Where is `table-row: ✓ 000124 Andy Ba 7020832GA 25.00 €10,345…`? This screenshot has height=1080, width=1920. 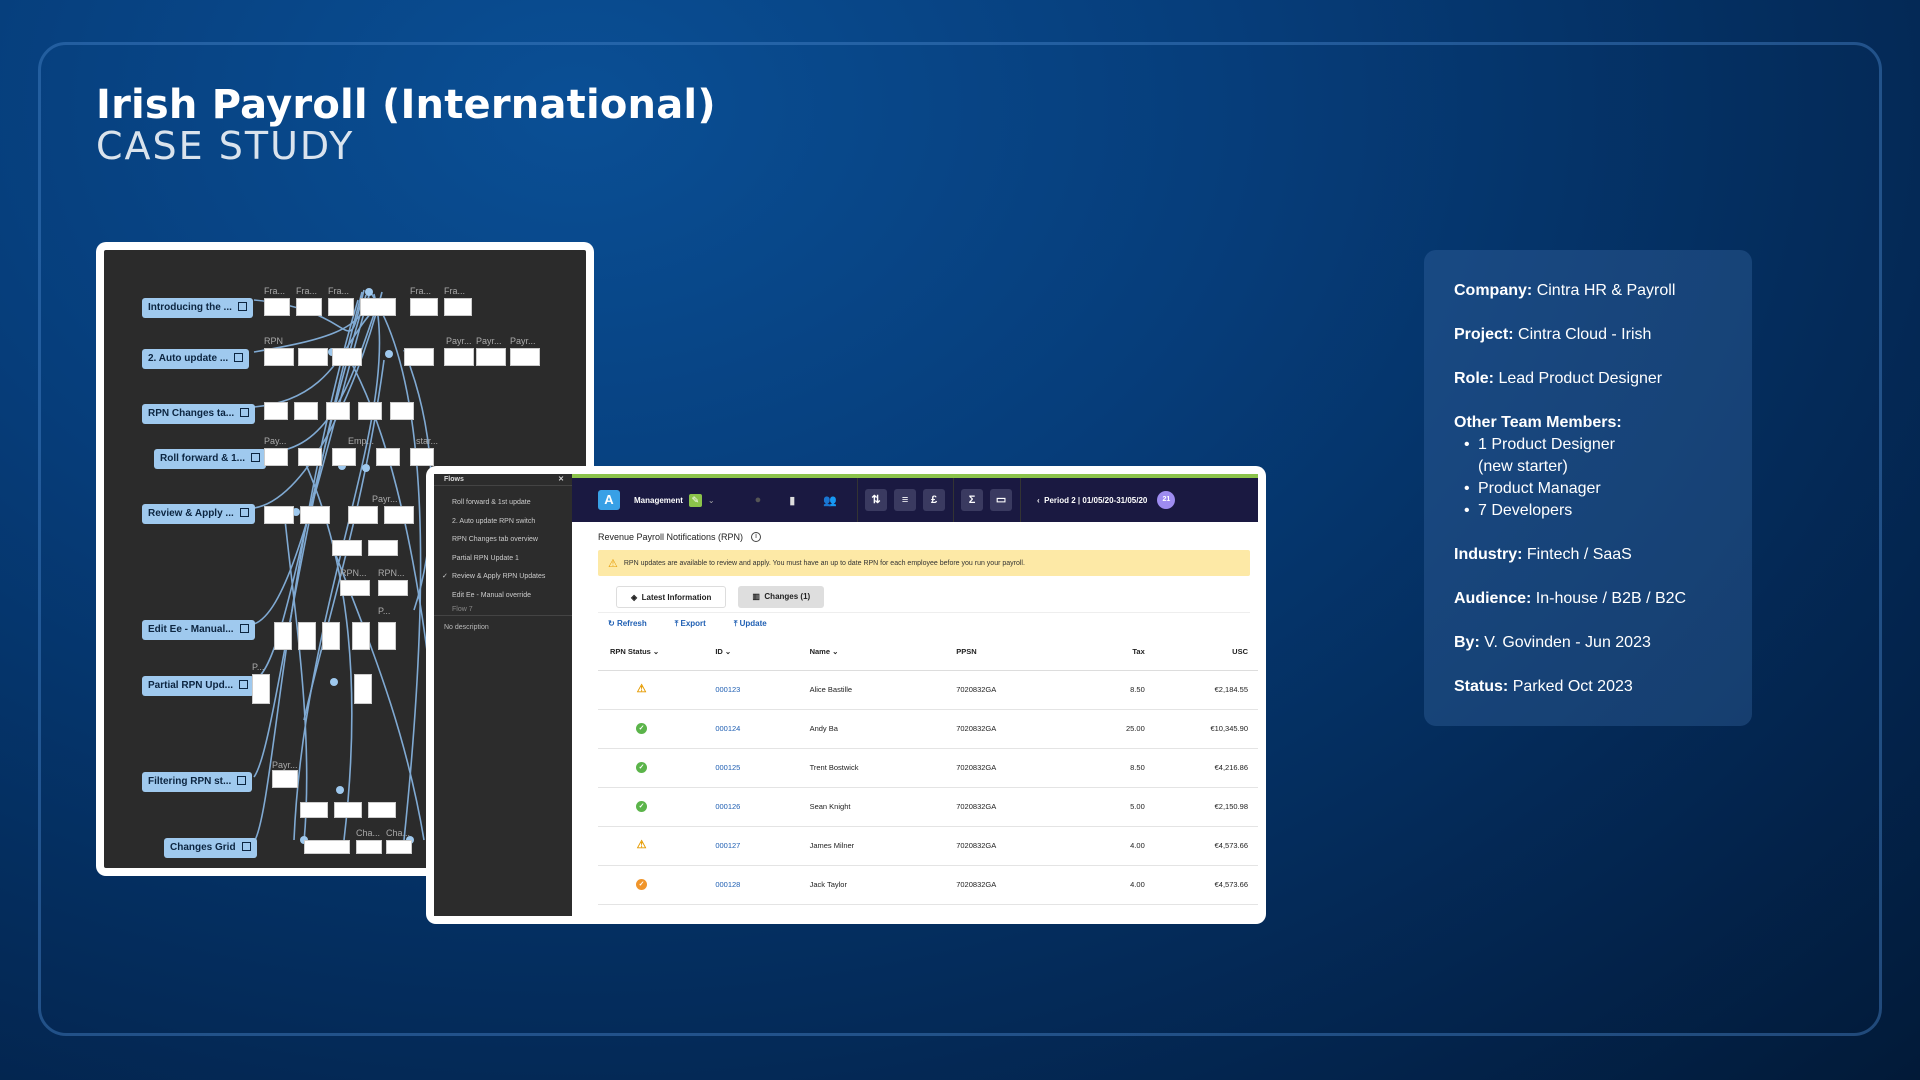 table-row: ✓ 000124 Andy Ba 7020832GA 25.00 €10,345… is located at coordinates (928, 729).